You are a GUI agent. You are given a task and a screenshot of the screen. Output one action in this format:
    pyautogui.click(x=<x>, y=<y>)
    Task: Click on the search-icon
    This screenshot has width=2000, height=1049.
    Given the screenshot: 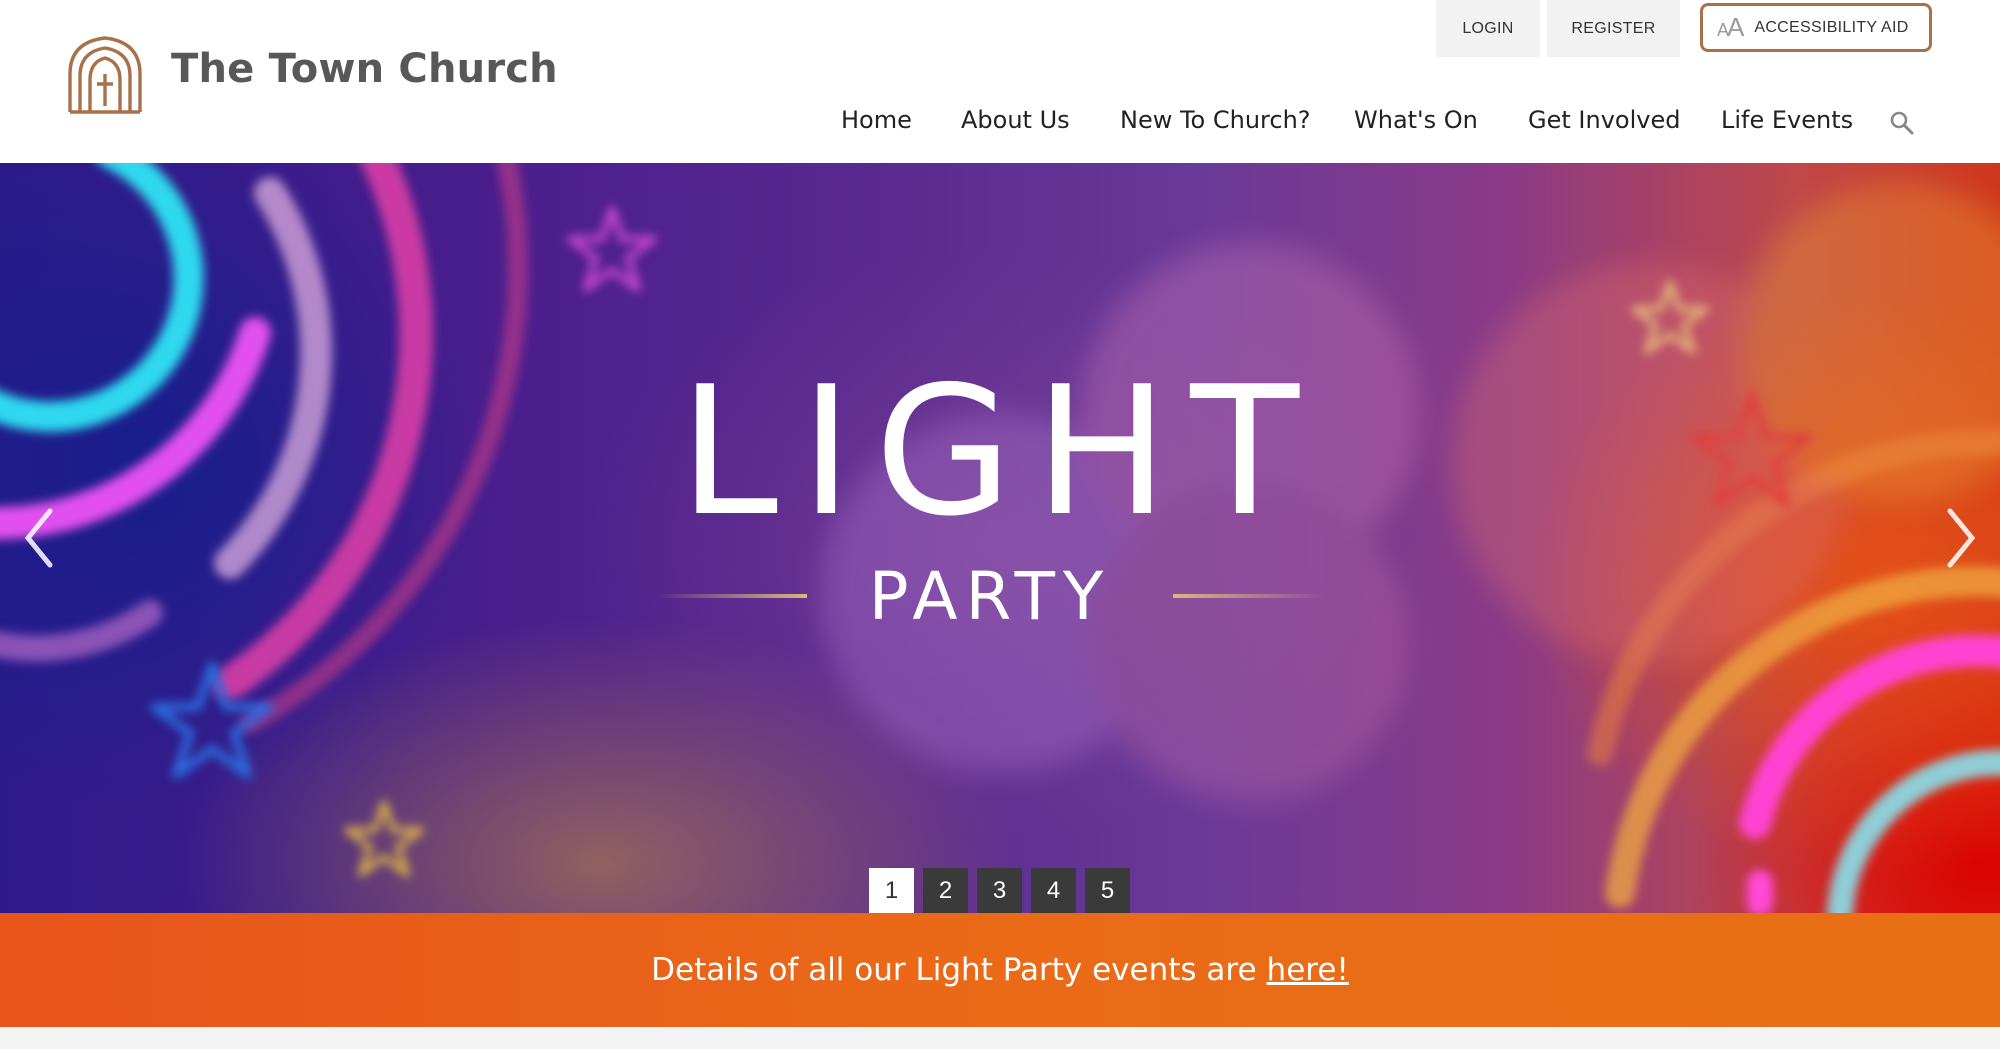 What is the action you would take?
    pyautogui.click(x=1902, y=123)
    